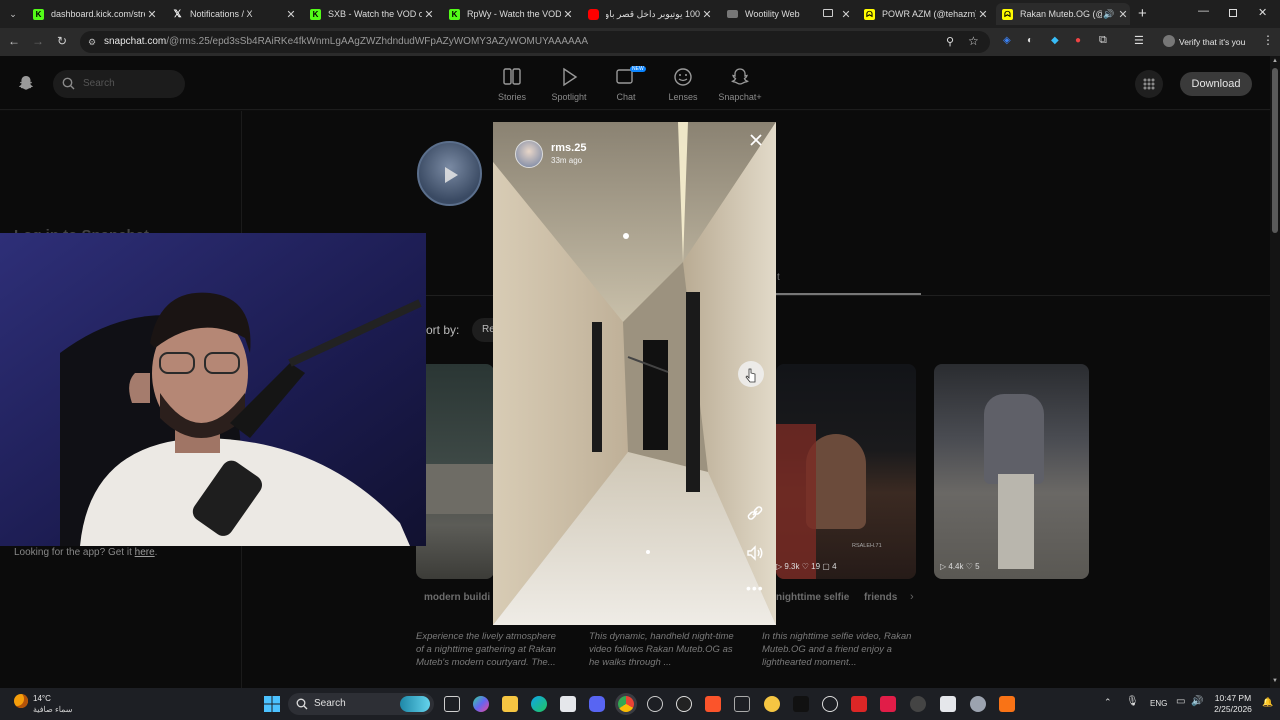  Describe the element at coordinates (1007, 704) in the screenshot. I see `app-active-icon` at that location.